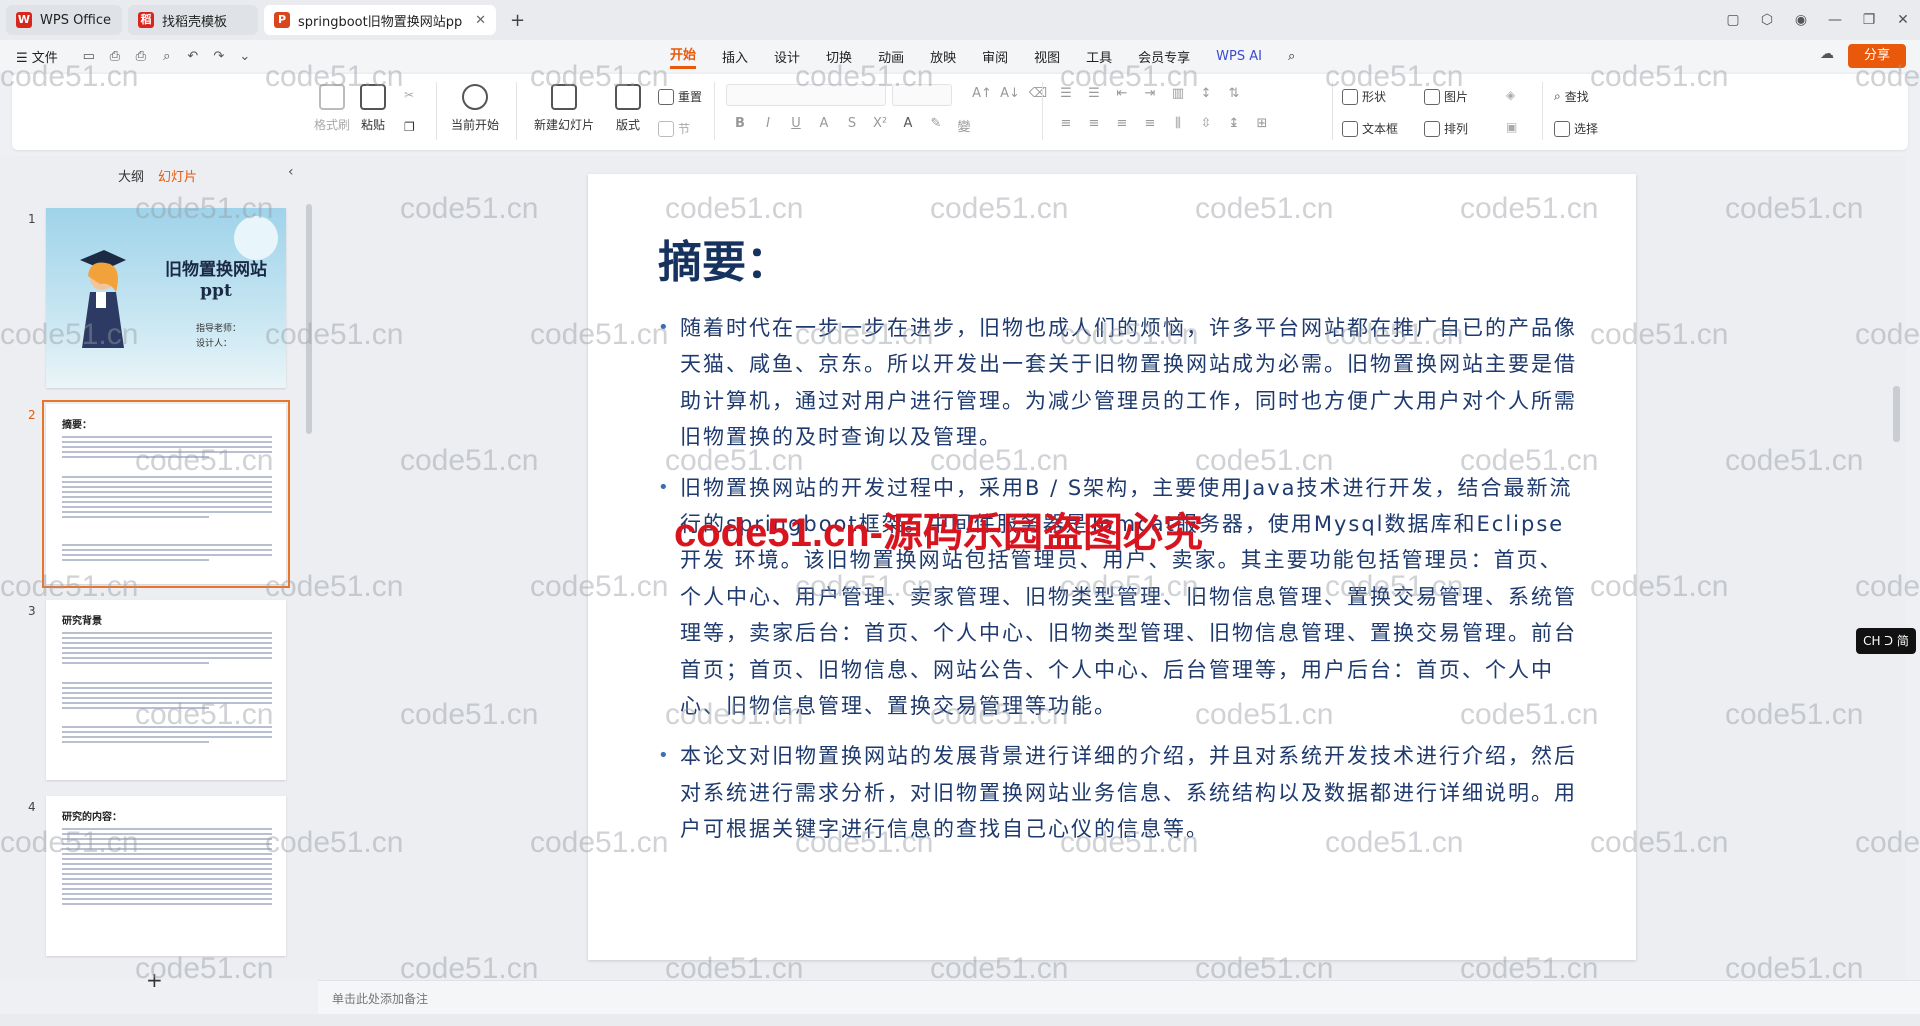 This screenshot has width=1920, height=1026. Describe the element at coordinates (1896, 414) in the screenshot. I see `canvas-scrollbar` at that location.